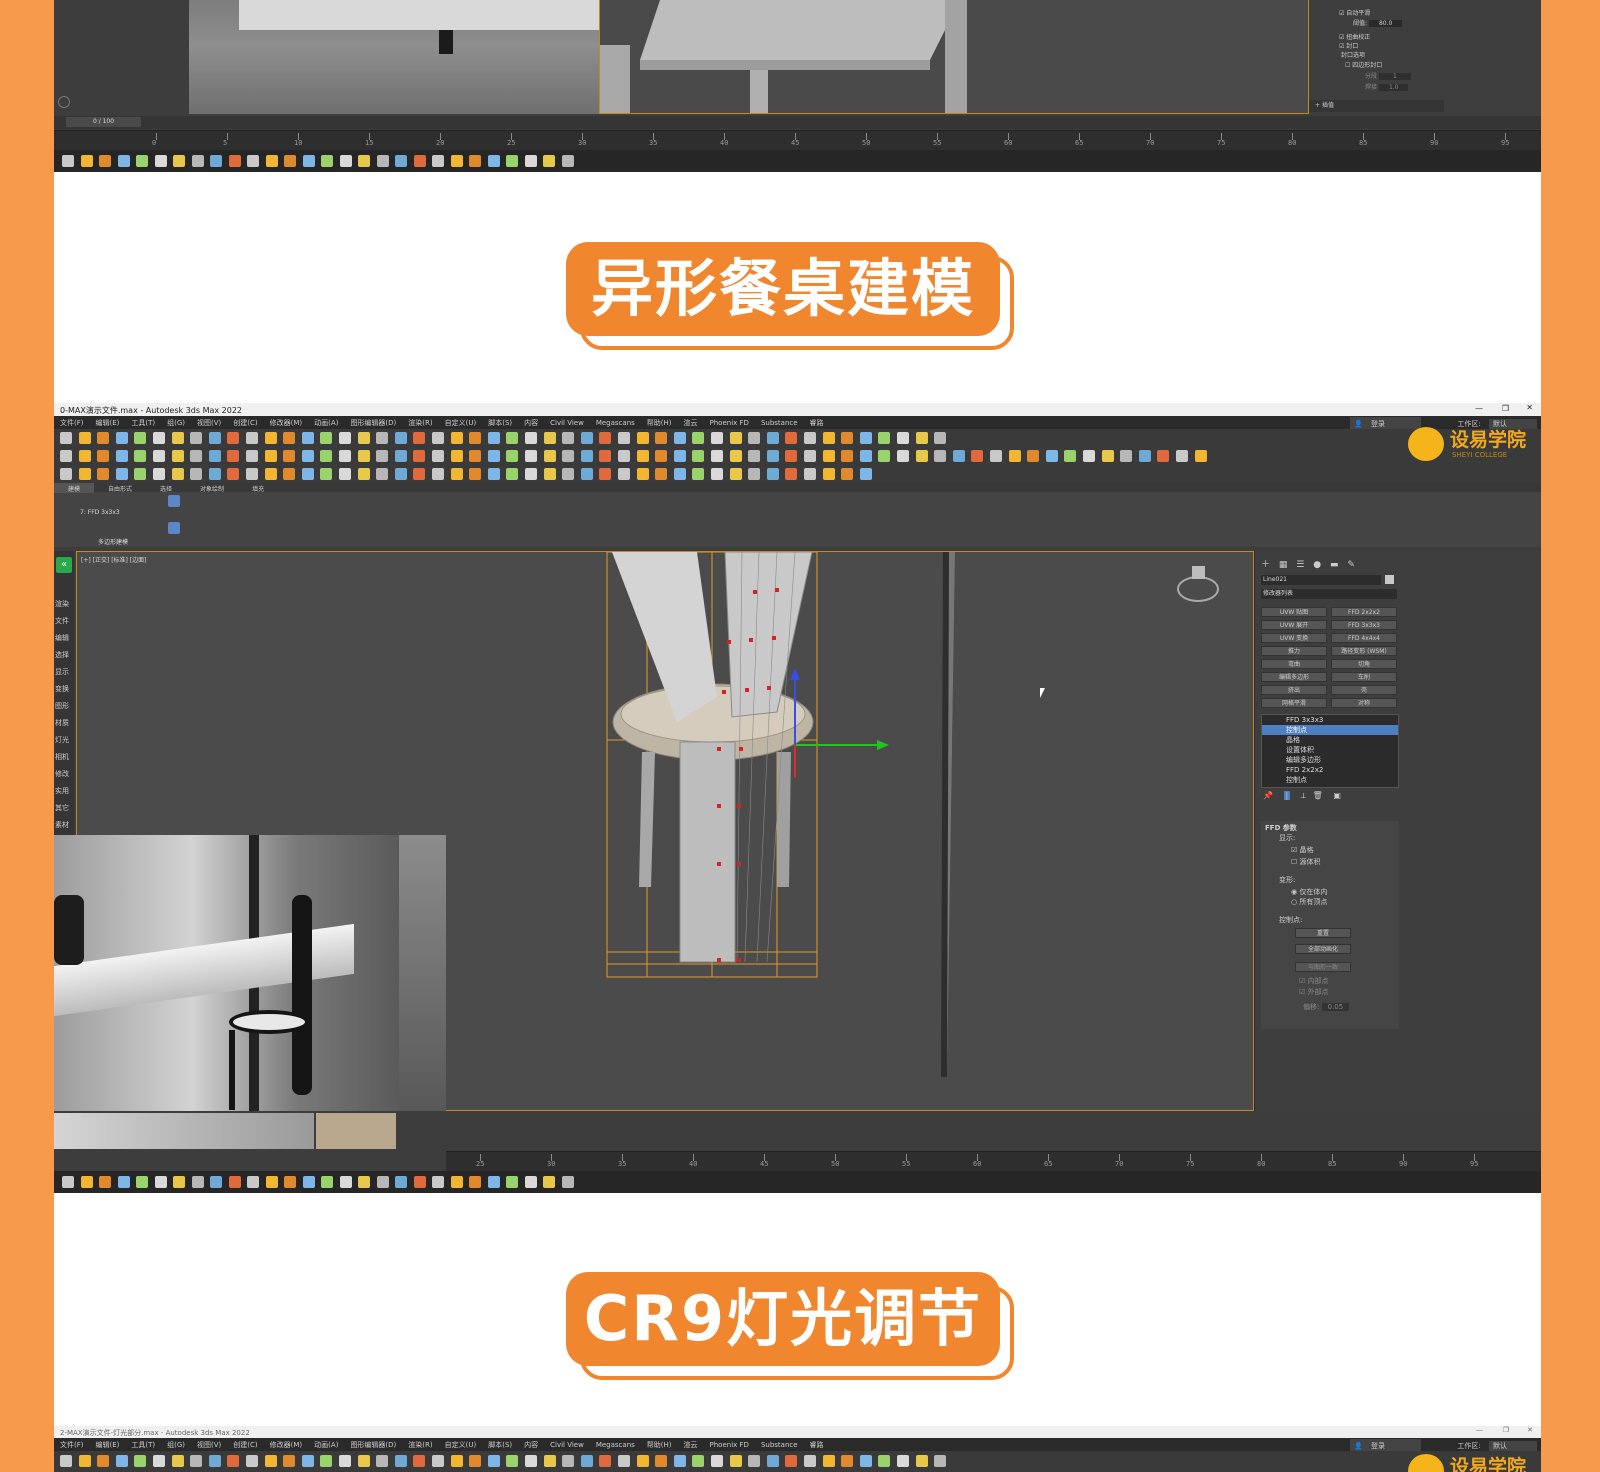 This screenshot has height=1472, width=1600. I want to click on menu-item: 睿路, so click(817, 422).